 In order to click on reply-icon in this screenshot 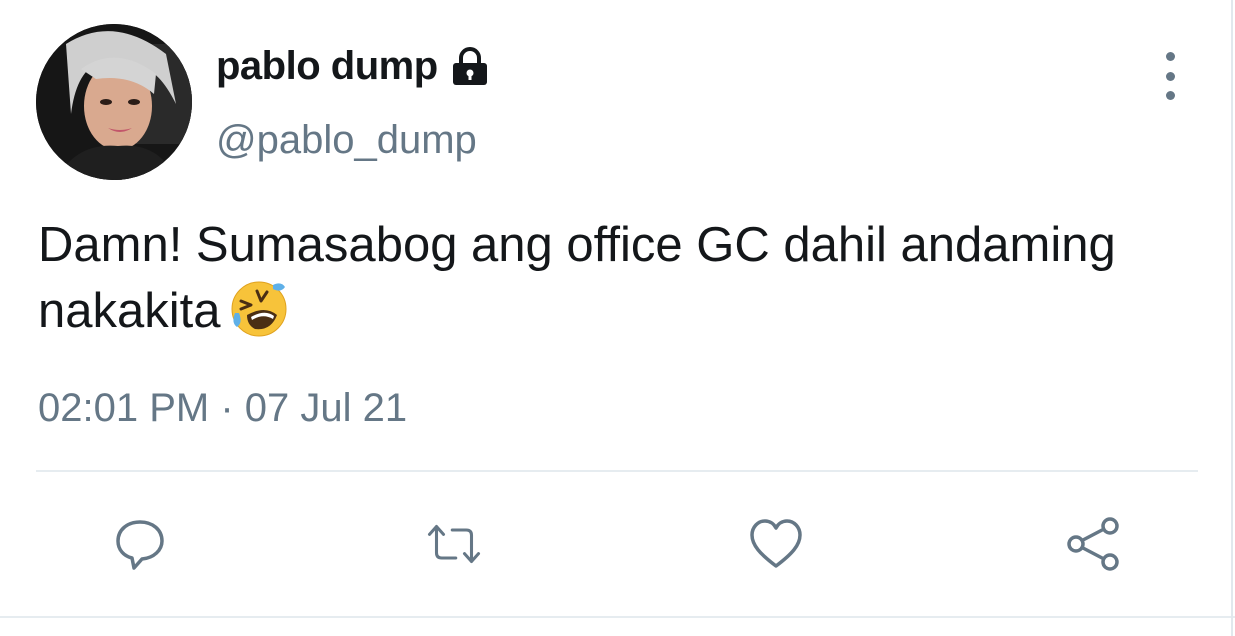, I will do `click(140, 545)`.